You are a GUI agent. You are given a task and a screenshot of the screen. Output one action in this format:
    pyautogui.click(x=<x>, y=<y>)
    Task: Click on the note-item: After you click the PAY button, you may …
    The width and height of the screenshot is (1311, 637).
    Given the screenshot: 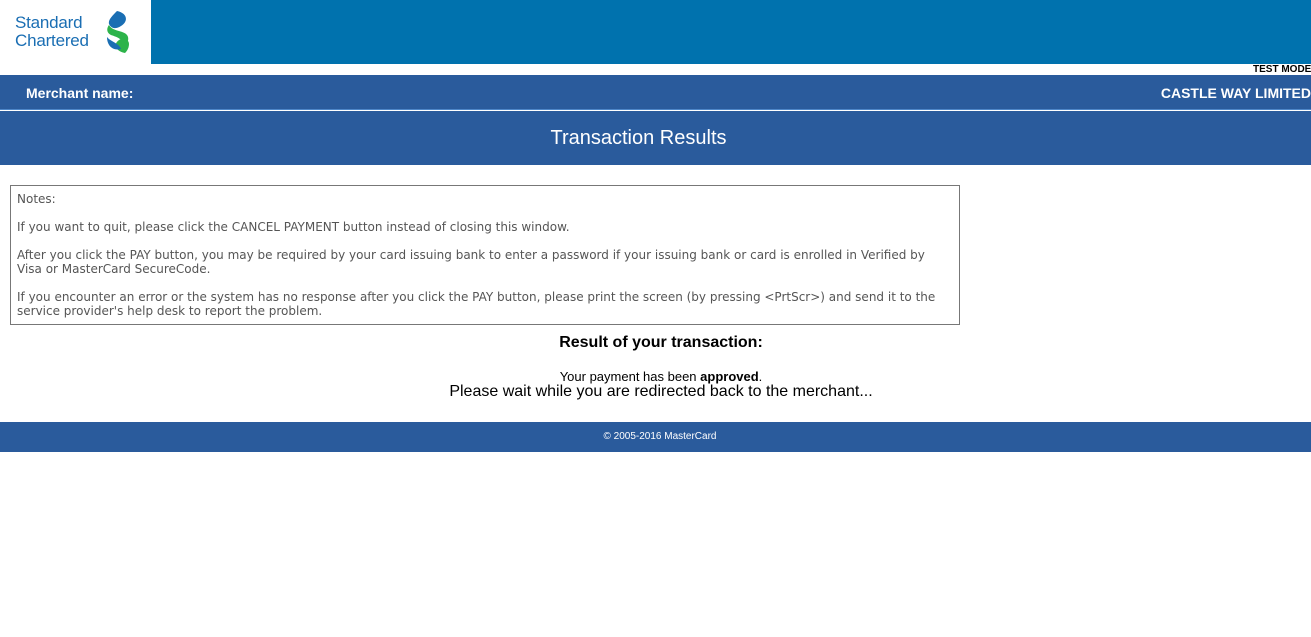 What is the action you would take?
    pyautogui.click(x=471, y=262)
    